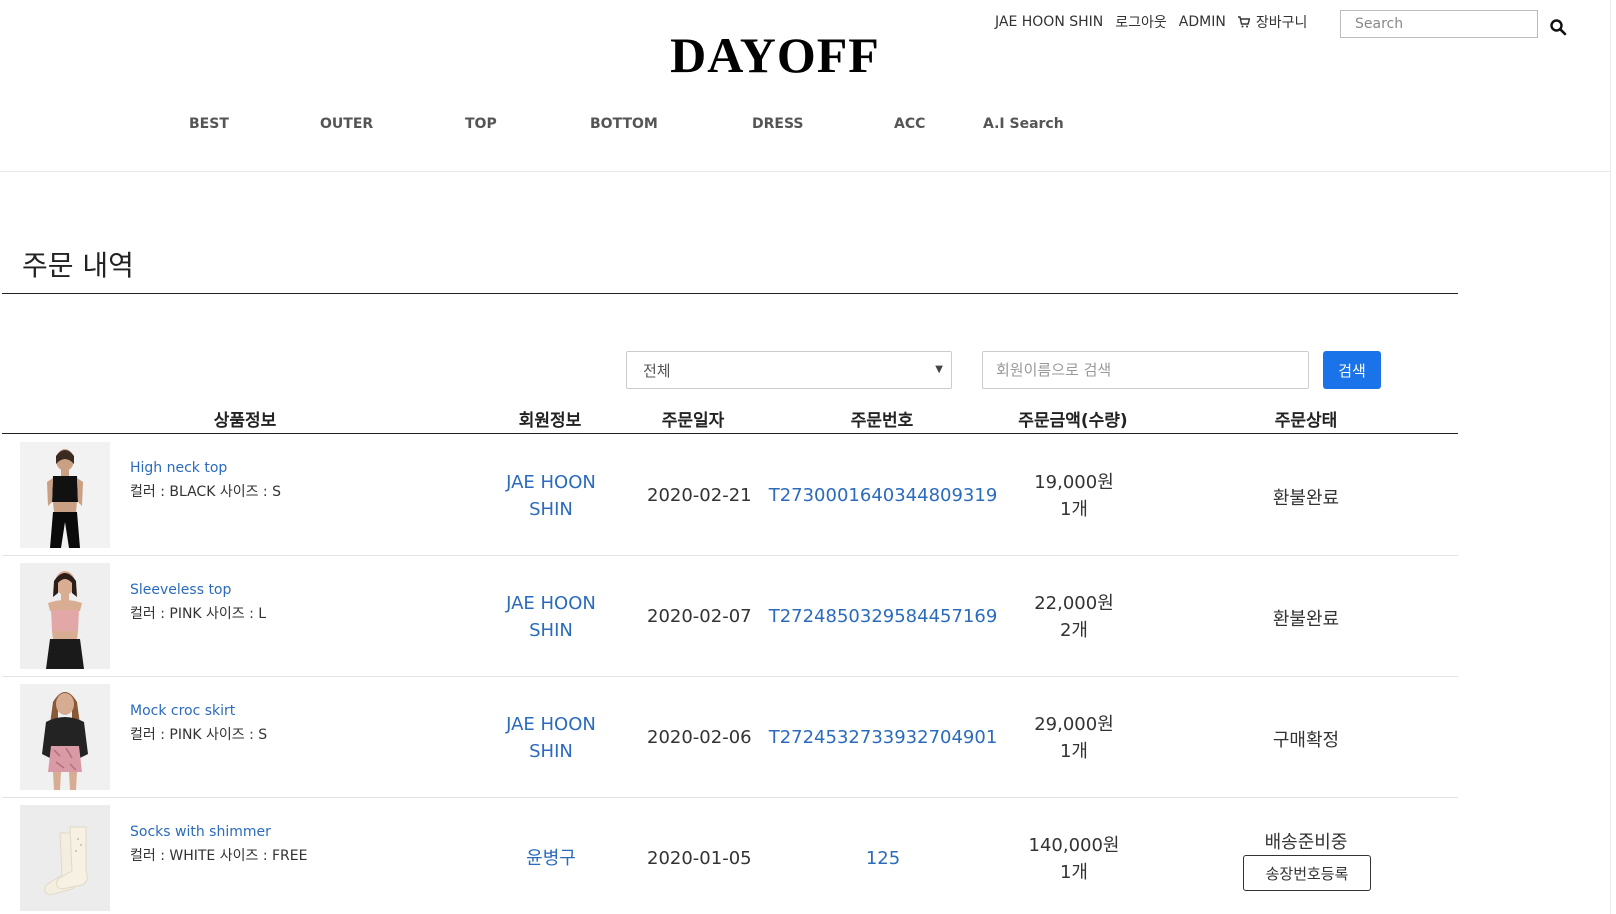  Describe the element at coordinates (1145, 370) in the screenshot. I see `member-search-input` at that location.